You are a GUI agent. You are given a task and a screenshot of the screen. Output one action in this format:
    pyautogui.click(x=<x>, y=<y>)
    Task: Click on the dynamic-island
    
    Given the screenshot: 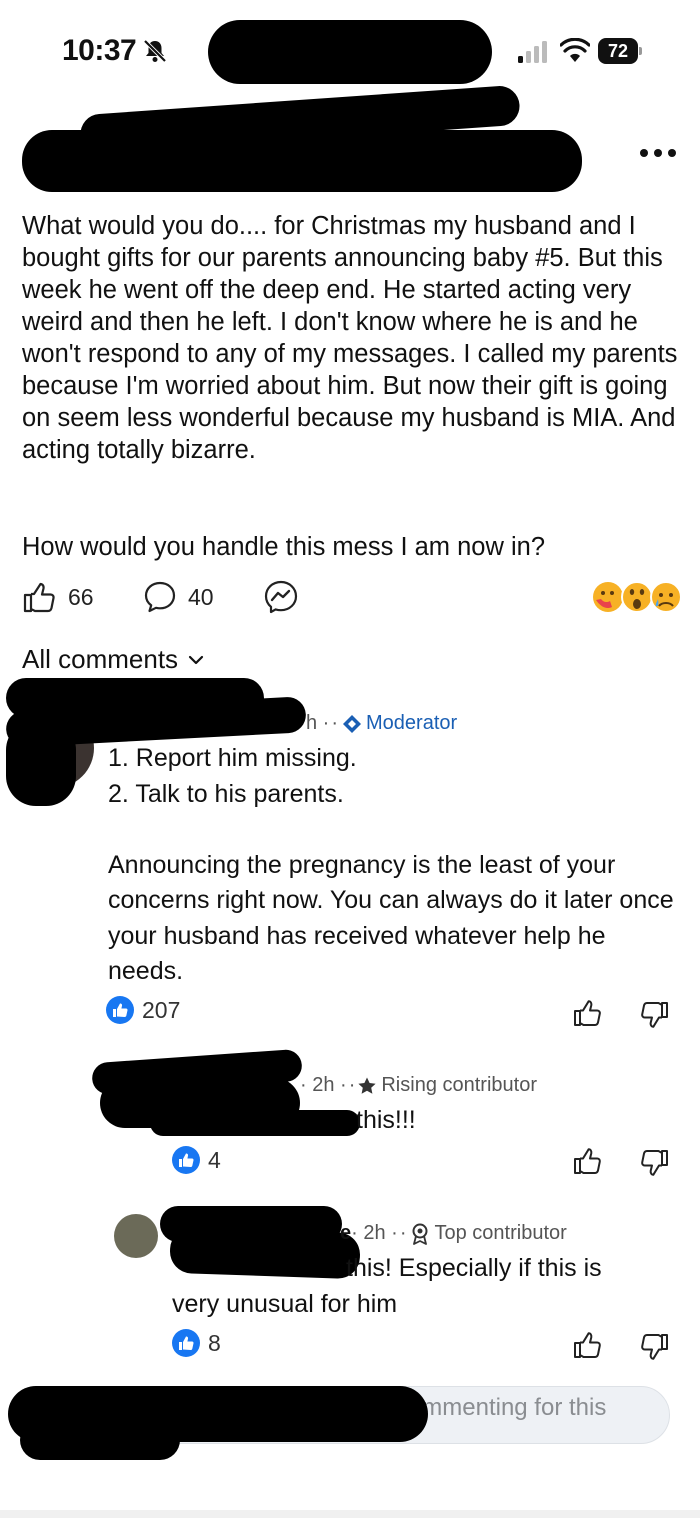 What is the action you would take?
    pyautogui.click(x=350, y=52)
    